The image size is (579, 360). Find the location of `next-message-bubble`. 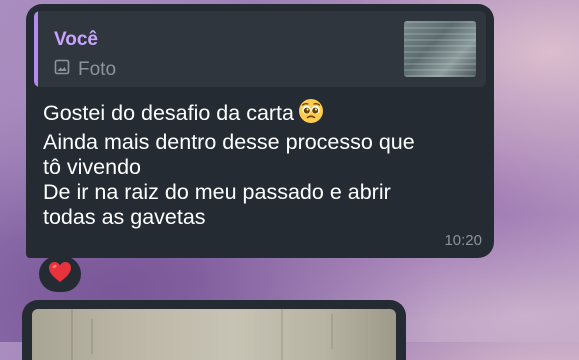

next-message-bubble is located at coordinates (214, 330).